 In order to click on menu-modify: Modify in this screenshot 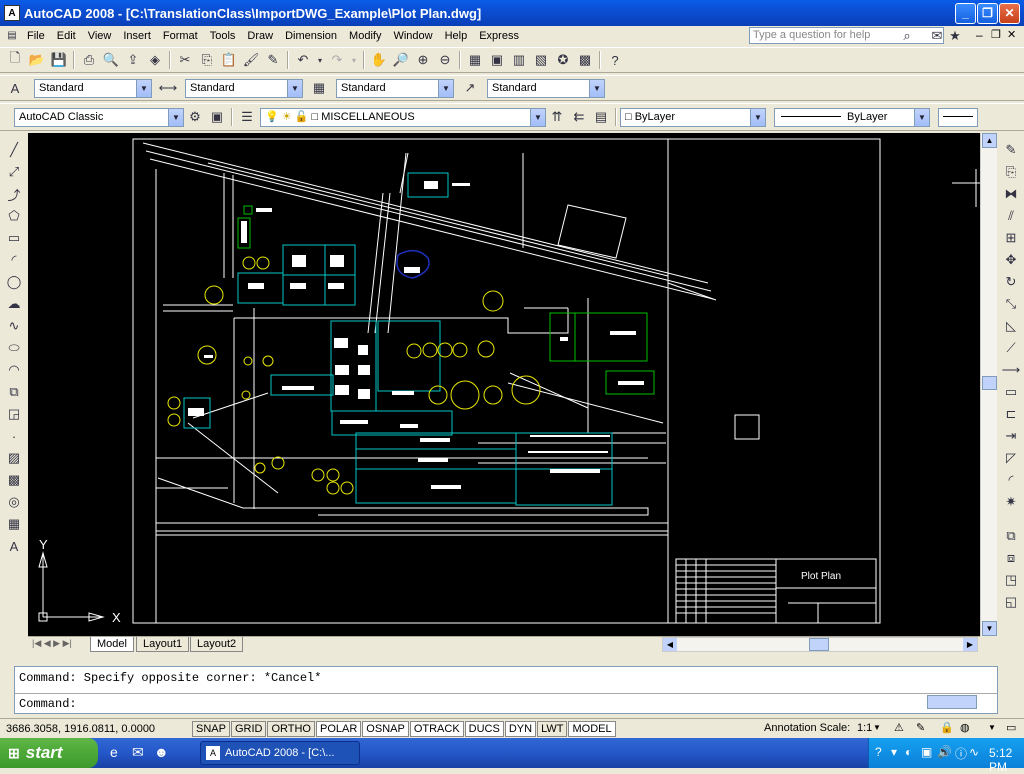, I will do `click(365, 36)`.